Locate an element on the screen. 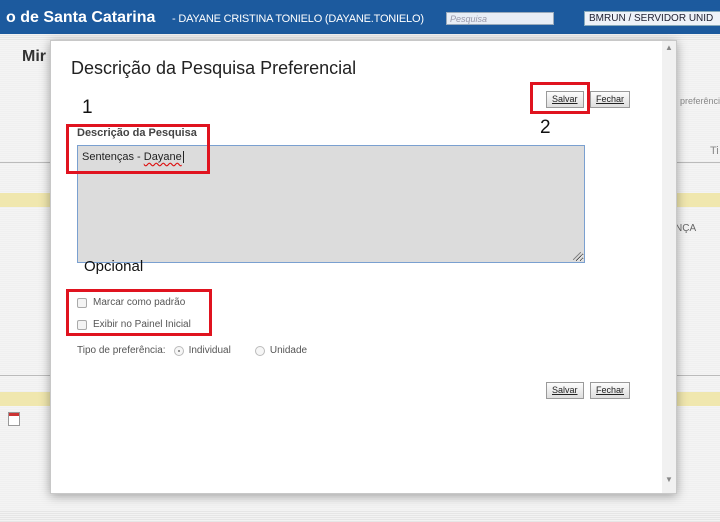 This screenshot has width=720, height=522. radio-individual-label: Individual is located at coordinates (209, 350).